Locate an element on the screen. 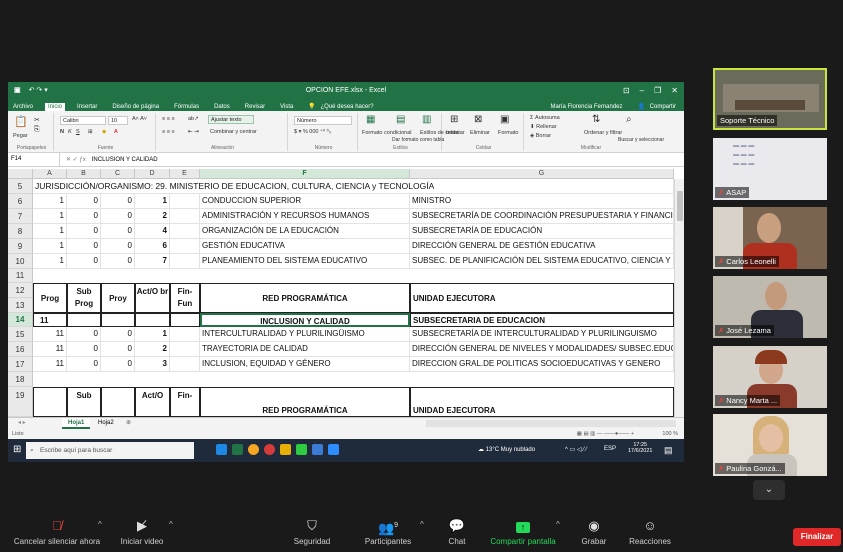 This screenshot has width=843, height=552. sheet-nav-icon: ◂ ▸ is located at coordinates (22, 423).